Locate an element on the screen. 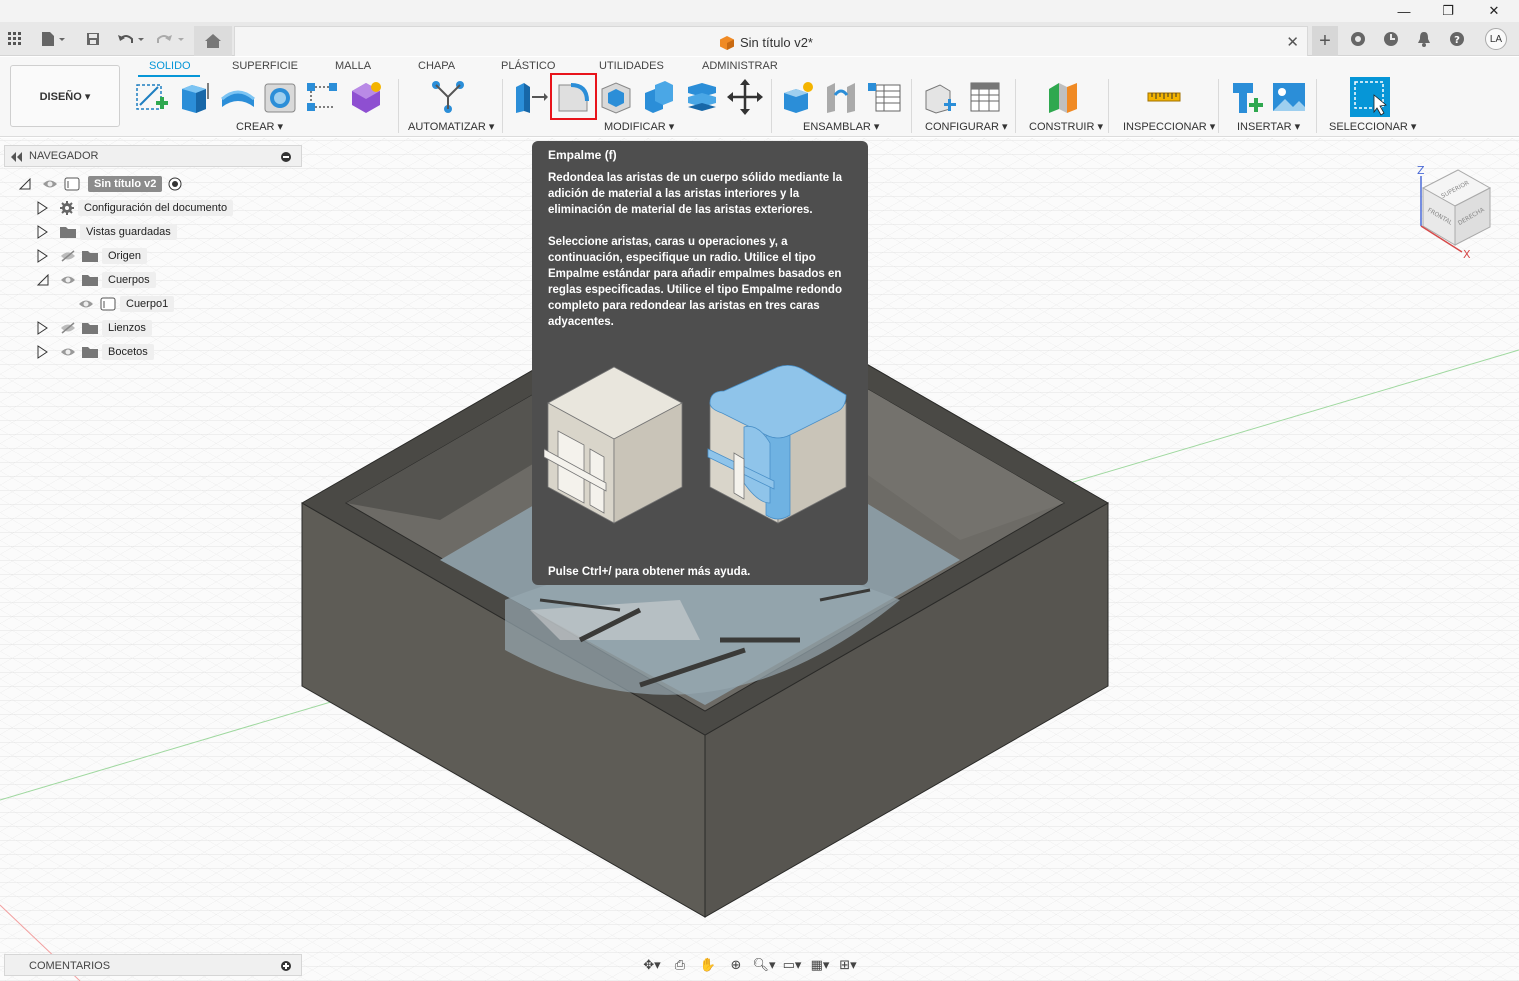 The height and width of the screenshot is (981, 1519). group-insertar: INSERTAR ▾ is located at coordinates (1268, 126).